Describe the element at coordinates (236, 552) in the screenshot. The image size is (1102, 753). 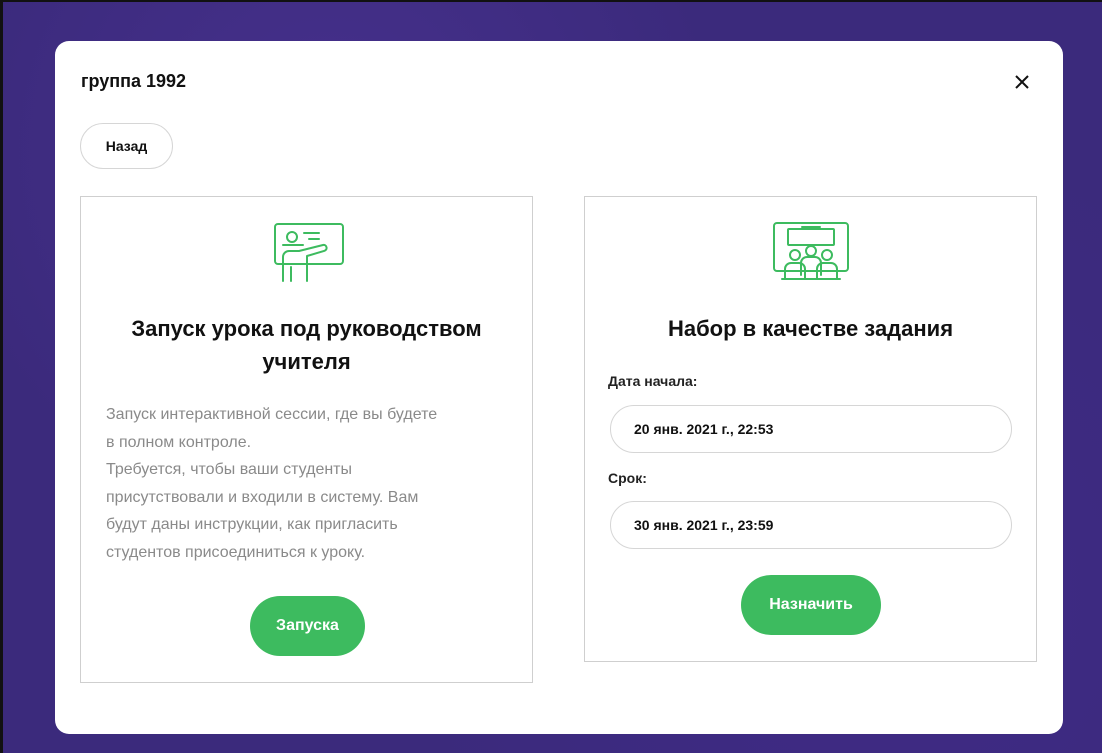
I see `description-line: студентов присоединиться к уроку.` at that location.